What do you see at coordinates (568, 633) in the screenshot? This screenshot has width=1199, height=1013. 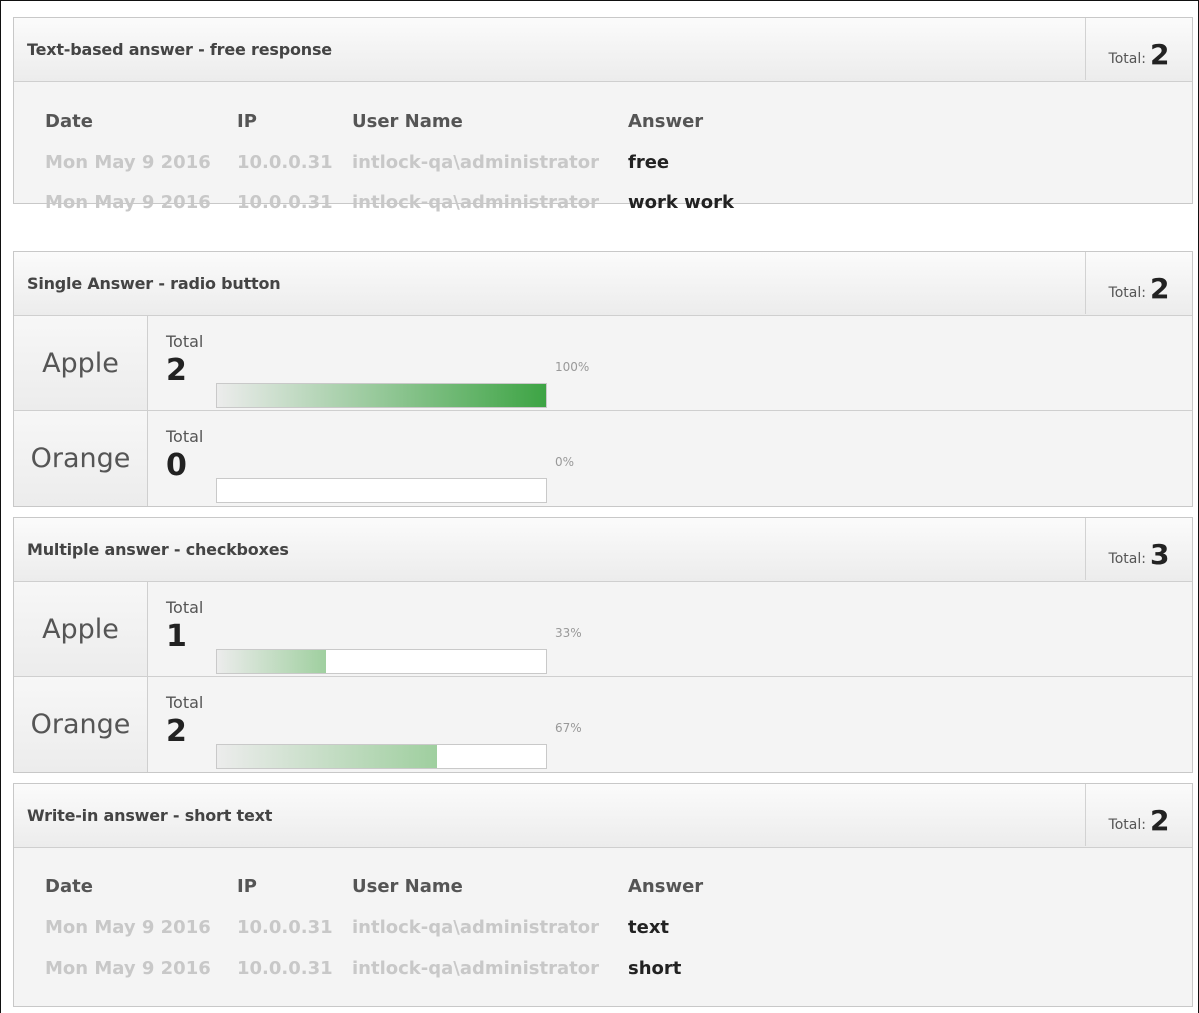 I see `option-percent: 33%` at bounding box center [568, 633].